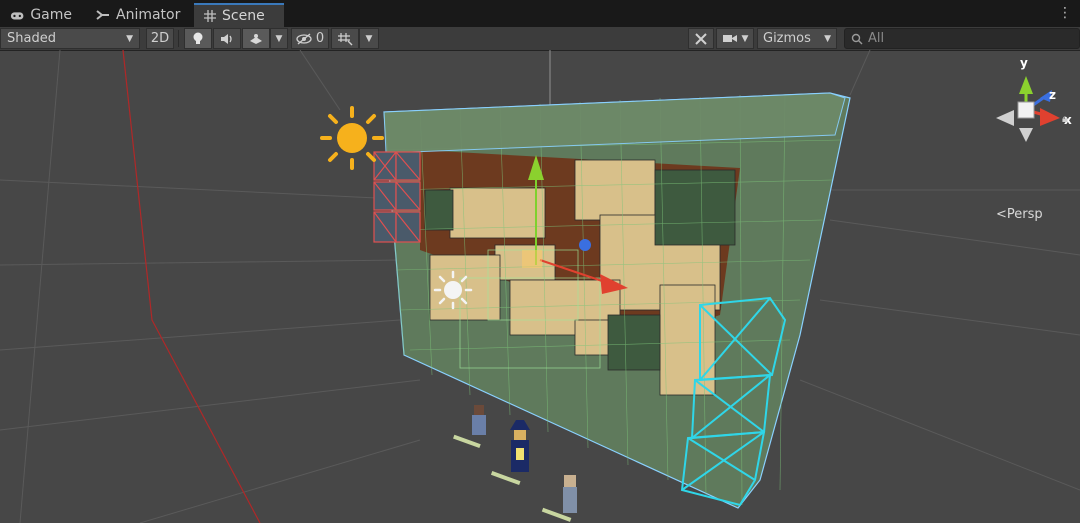 The width and height of the screenshot is (1080, 523). What do you see at coordinates (191, 286) in the screenshot?
I see `world-x-axis-line` at bounding box center [191, 286].